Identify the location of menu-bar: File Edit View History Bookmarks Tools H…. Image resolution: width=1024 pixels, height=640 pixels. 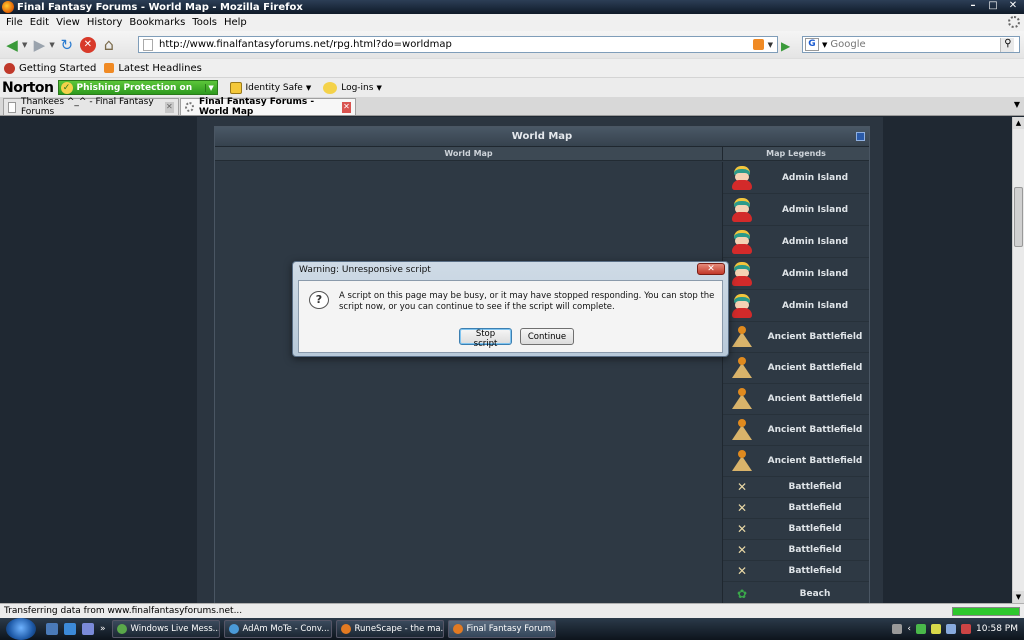
(512, 22).